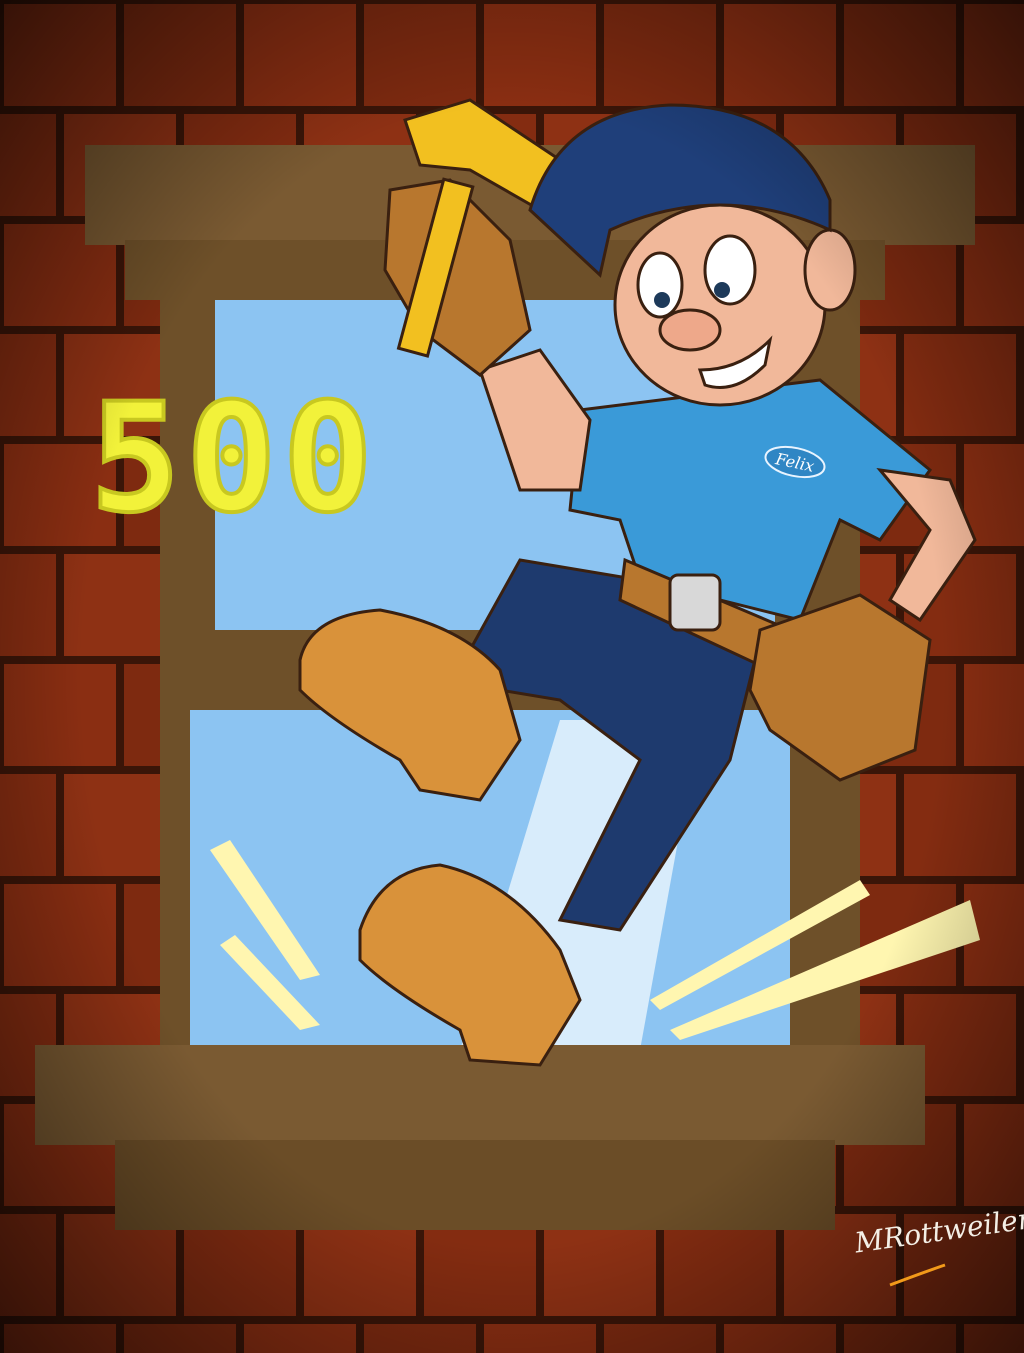 The height and width of the screenshot is (1353, 1024). What do you see at coordinates (730, 270) in the screenshot?
I see `eye-right` at bounding box center [730, 270].